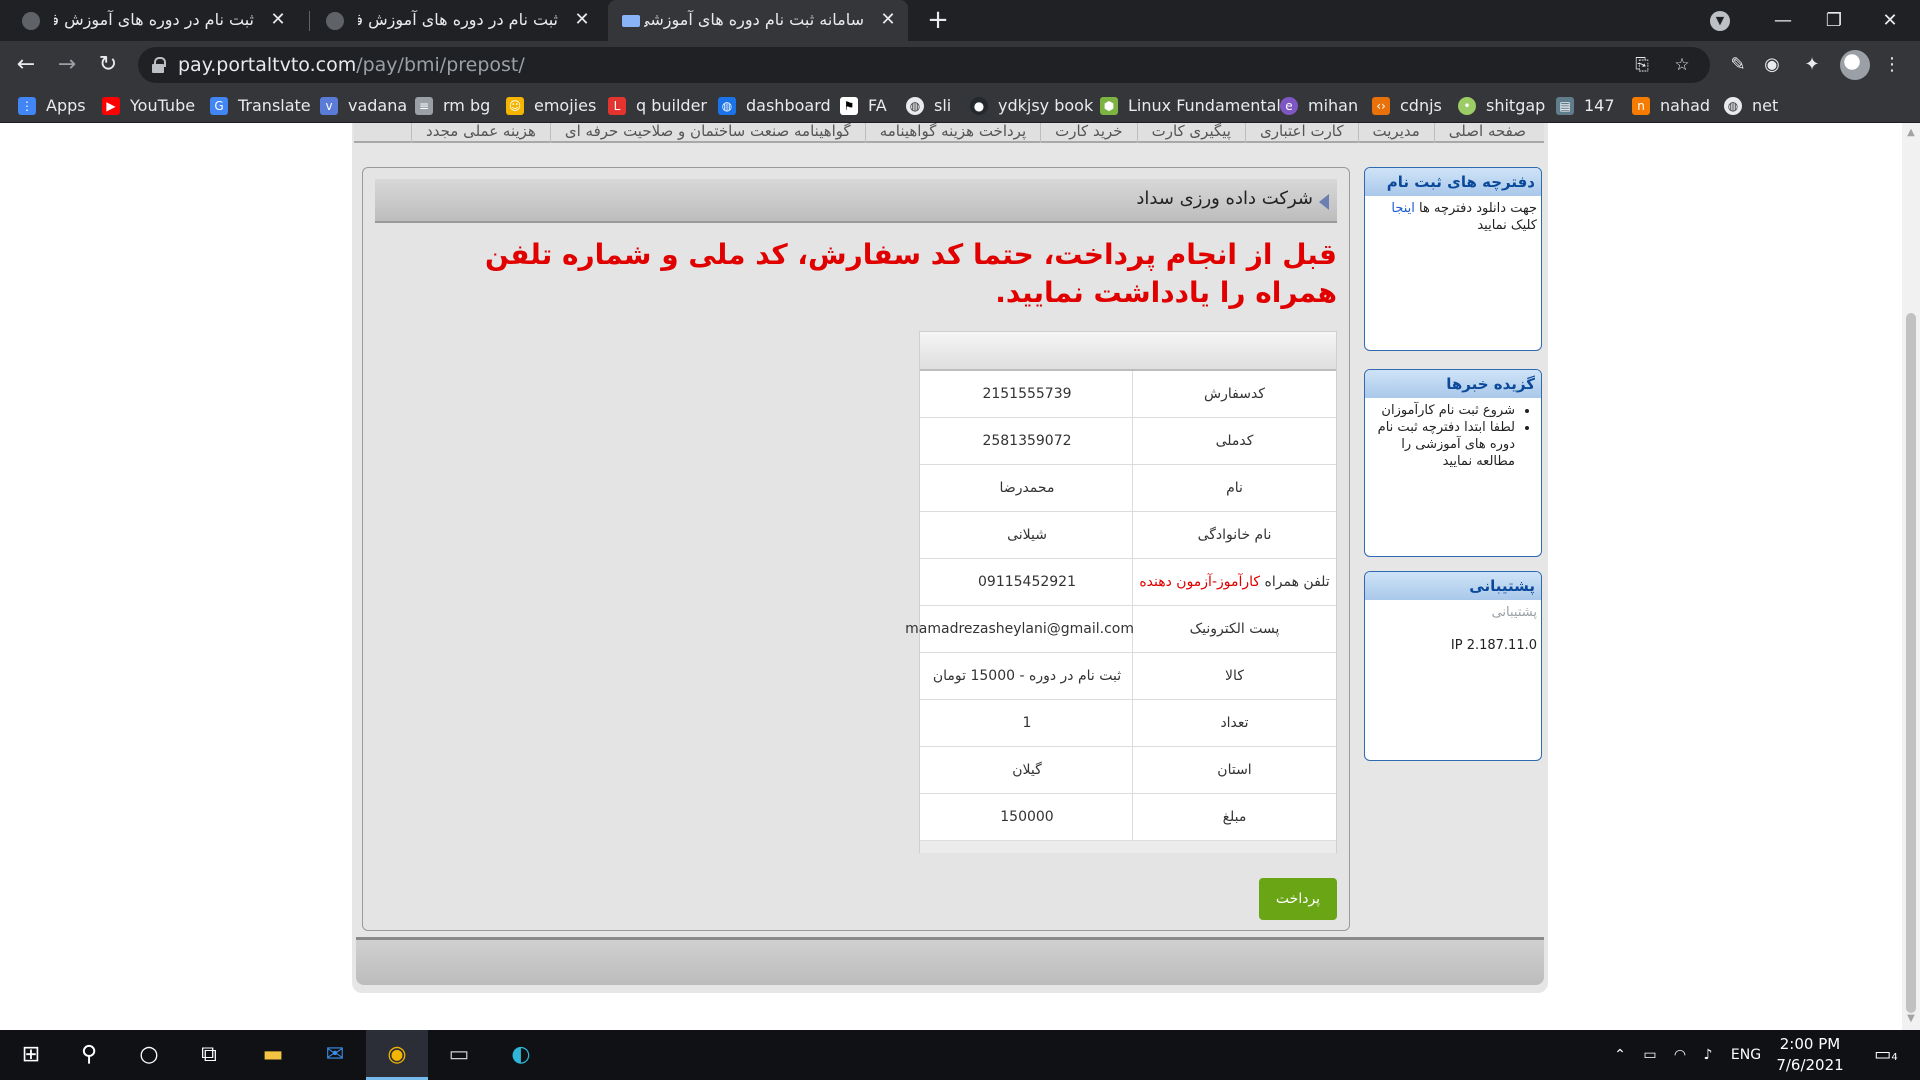 Image resolution: width=1920 pixels, height=1080 pixels. Describe the element at coordinates (457, 20) in the screenshot. I see `browser-tab-2: ✕ ثبت نام در دوره های آموزش فنی و` at that location.